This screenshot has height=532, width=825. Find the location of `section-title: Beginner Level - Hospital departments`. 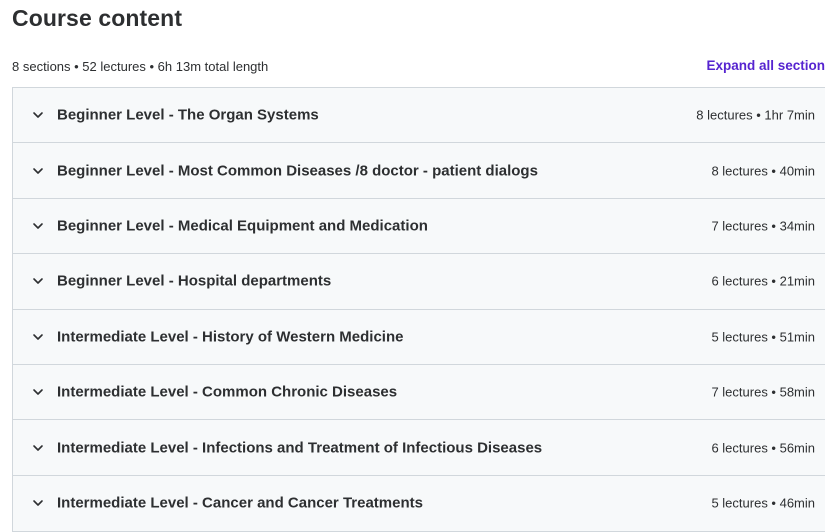

section-title: Beginner Level - Hospital departments is located at coordinates (194, 281).